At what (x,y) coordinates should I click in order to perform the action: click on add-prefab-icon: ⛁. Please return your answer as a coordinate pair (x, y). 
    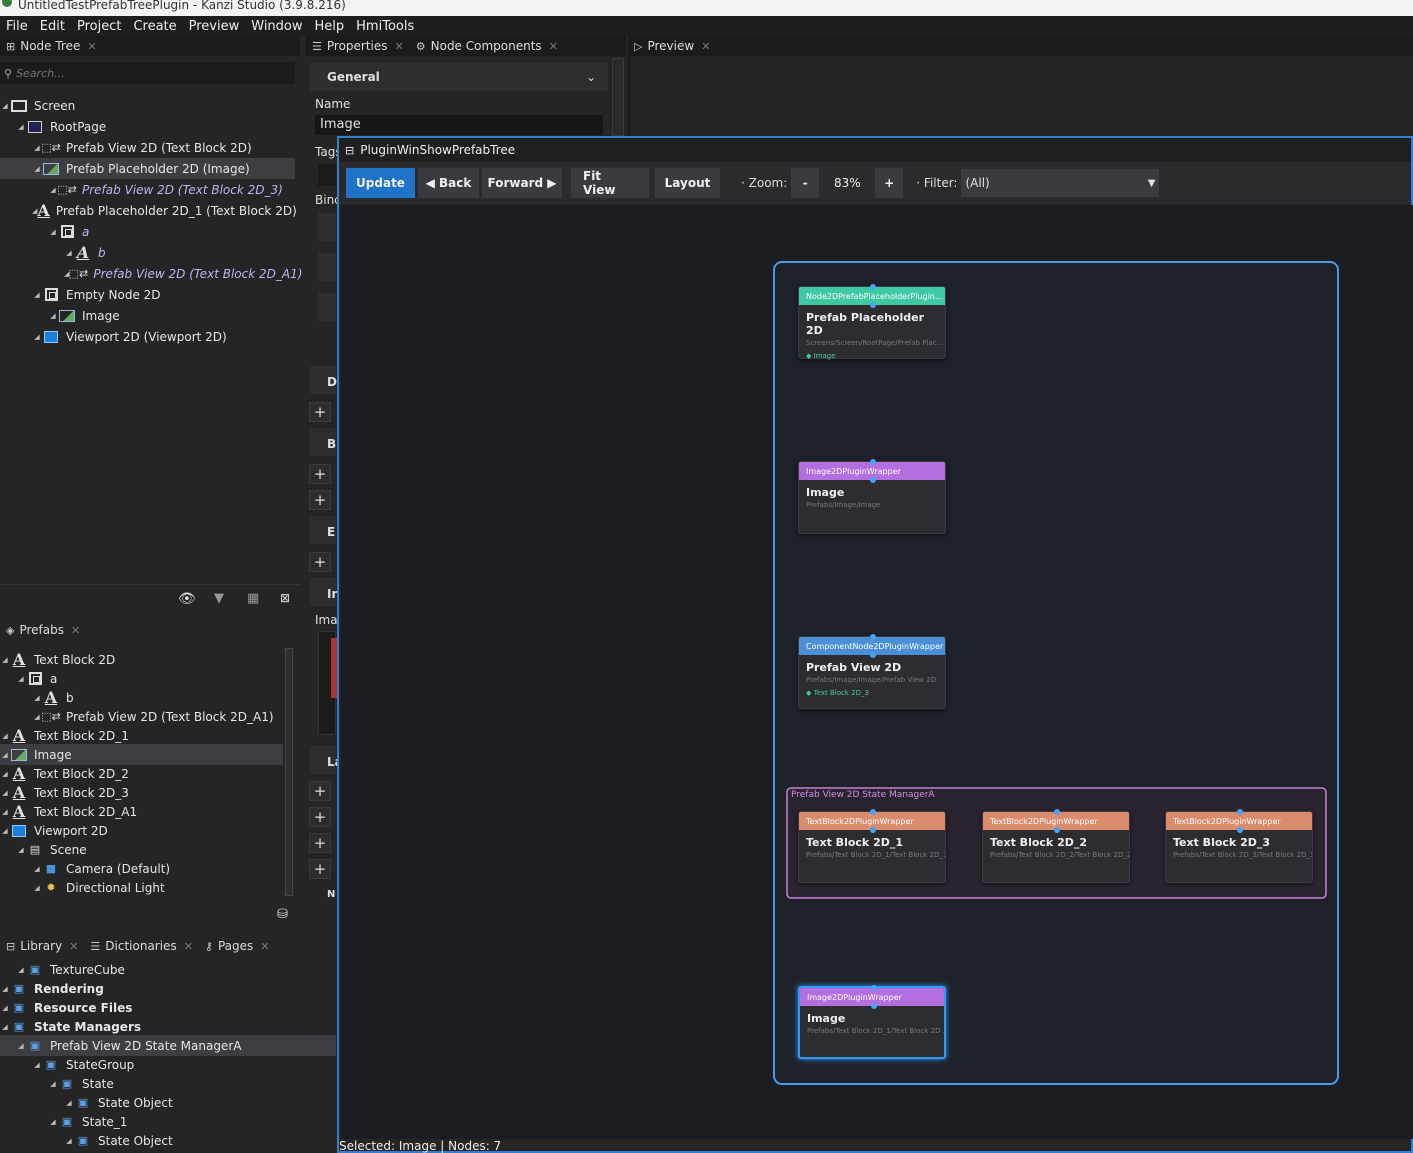
    Looking at the image, I should click on (282, 914).